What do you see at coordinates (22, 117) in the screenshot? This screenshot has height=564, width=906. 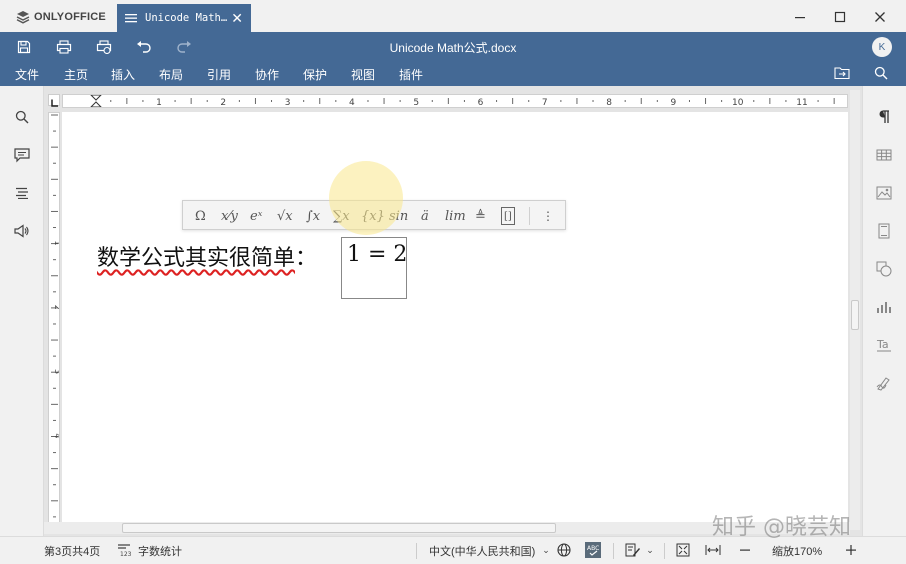 I see `find-button` at bounding box center [22, 117].